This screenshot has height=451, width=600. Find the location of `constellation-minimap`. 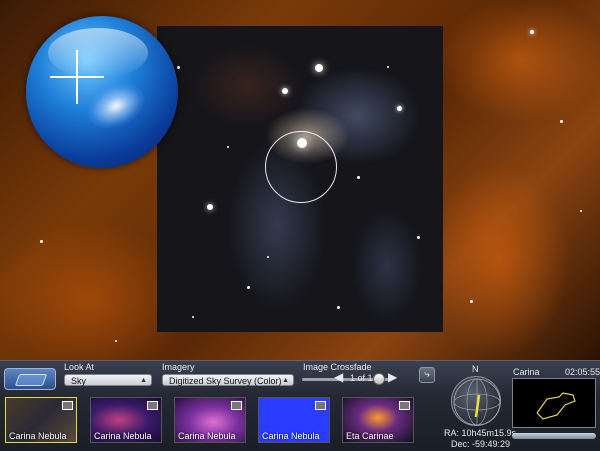

constellation-minimap is located at coordinates (554, 403).